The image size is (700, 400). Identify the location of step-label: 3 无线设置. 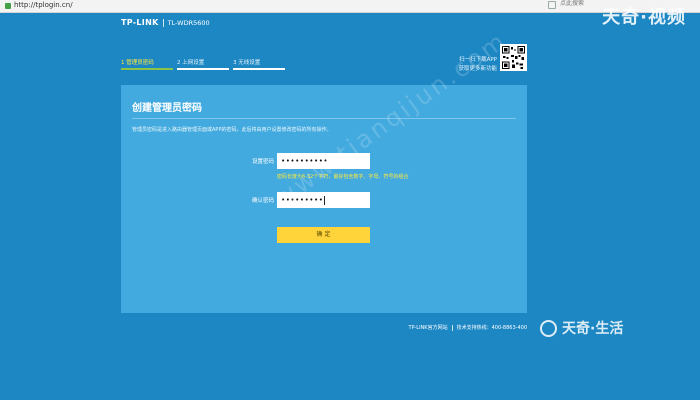
(247, 63).